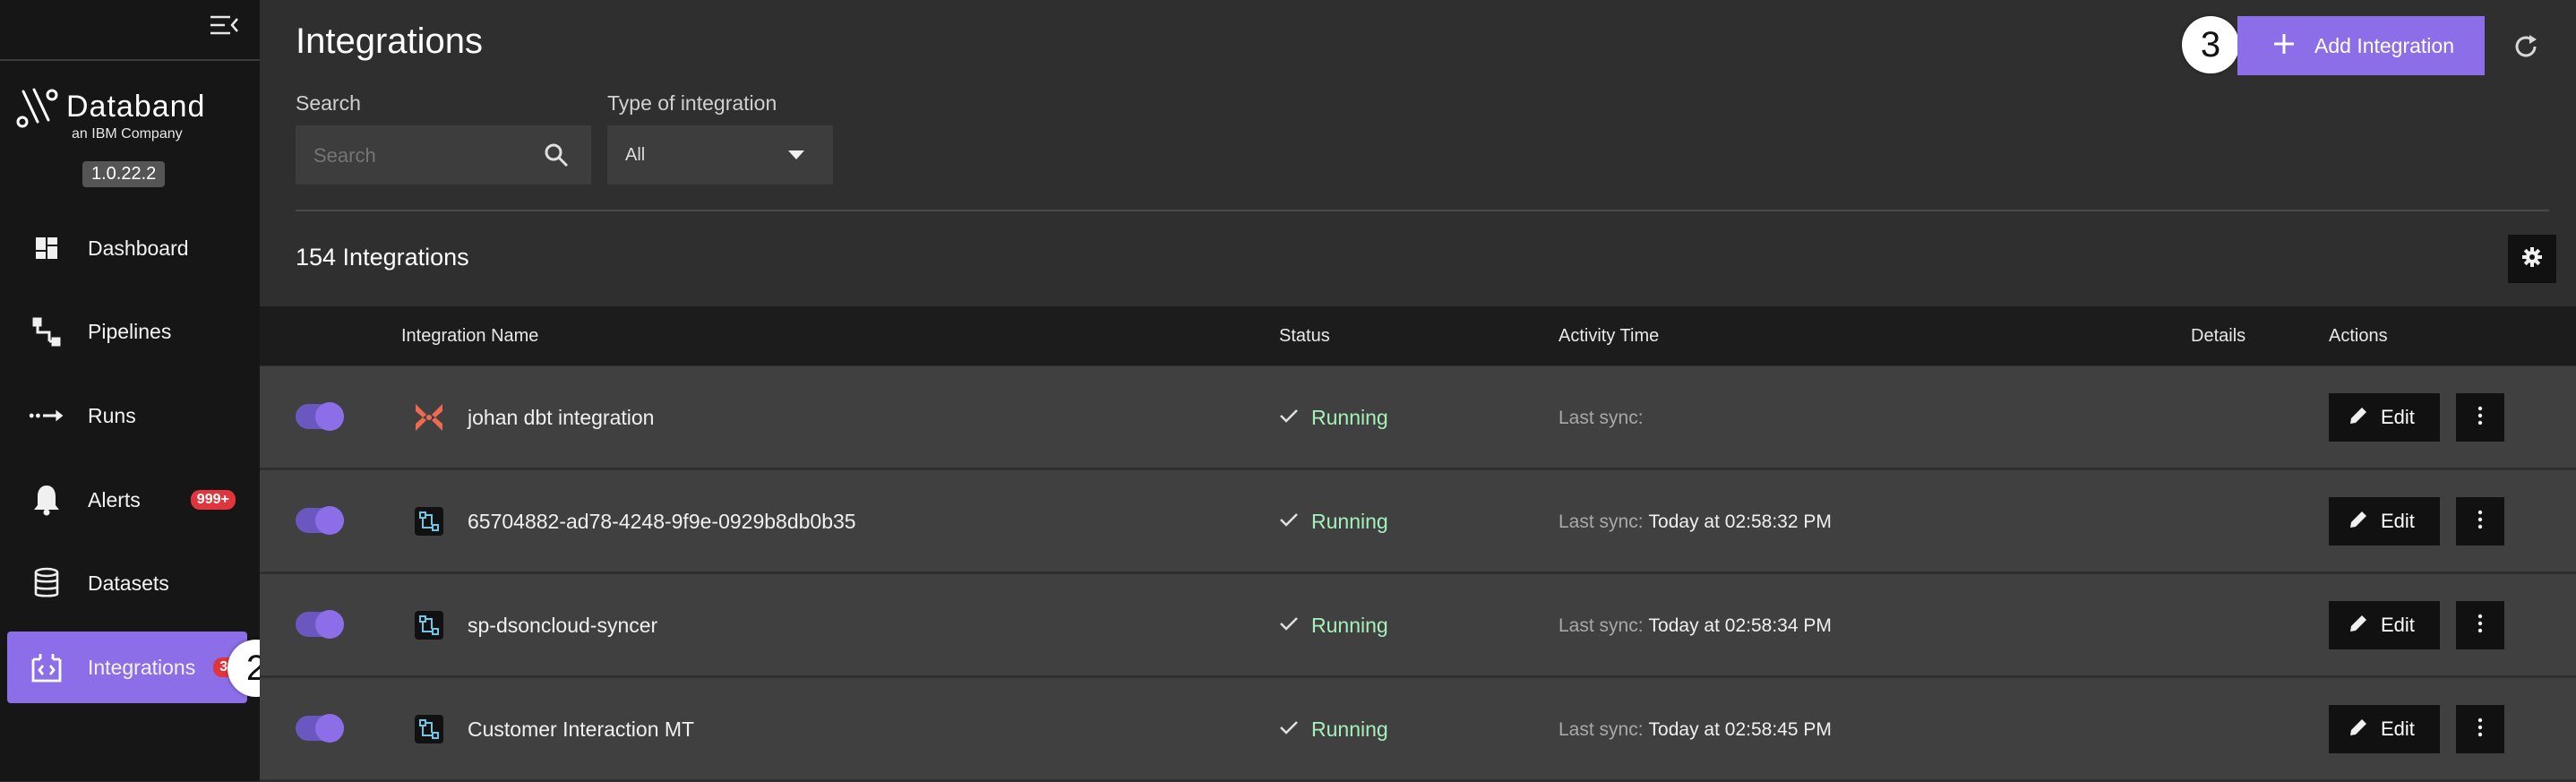 Image resolution: width=2576 pixels, height=782 pixels. What do you see at coordinates (46, 416) in the screenshot?
I see `runs-arrow-icon` at bounding box center [46, 416].